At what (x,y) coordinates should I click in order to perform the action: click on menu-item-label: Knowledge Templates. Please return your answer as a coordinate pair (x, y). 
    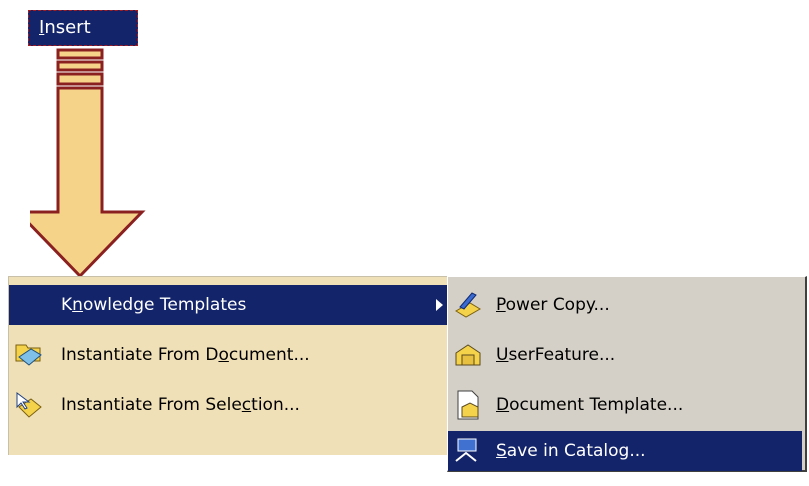
    Looking at the image, I should click on (154, 305).